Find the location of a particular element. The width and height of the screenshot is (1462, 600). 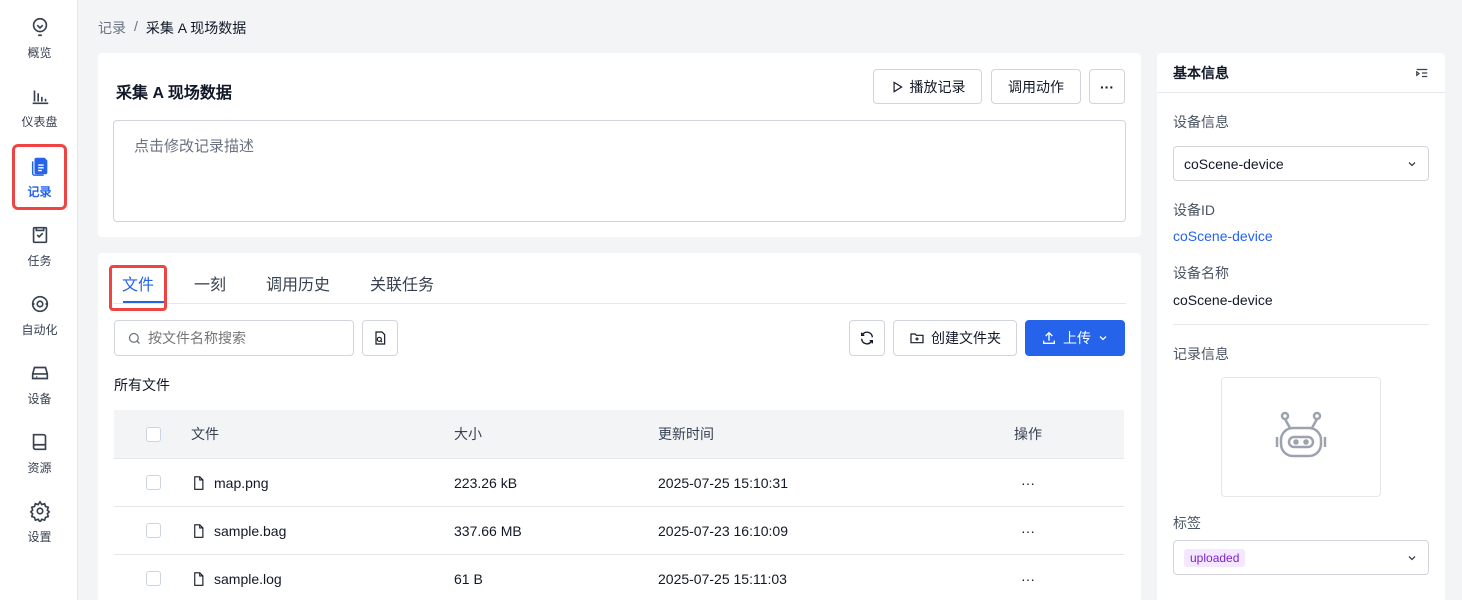

nav-item-records: 记录 is located at coordinates (39, 177).